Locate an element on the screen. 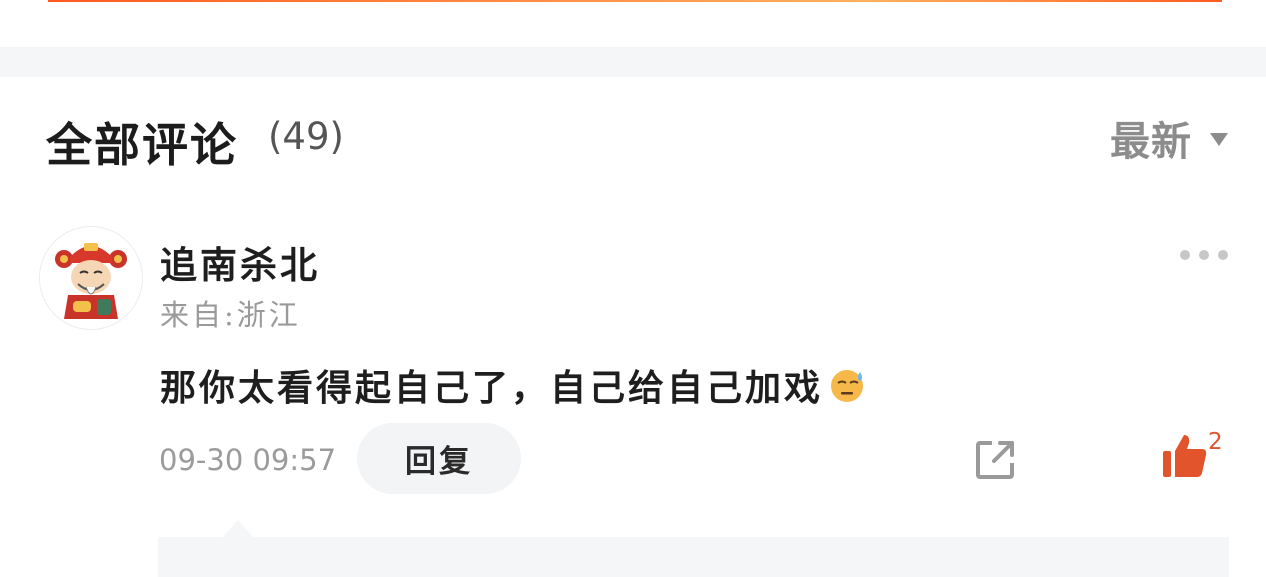 This screenshot has height=577, width=1266. reply-button: 回复 is located at coordinates (439, 458).